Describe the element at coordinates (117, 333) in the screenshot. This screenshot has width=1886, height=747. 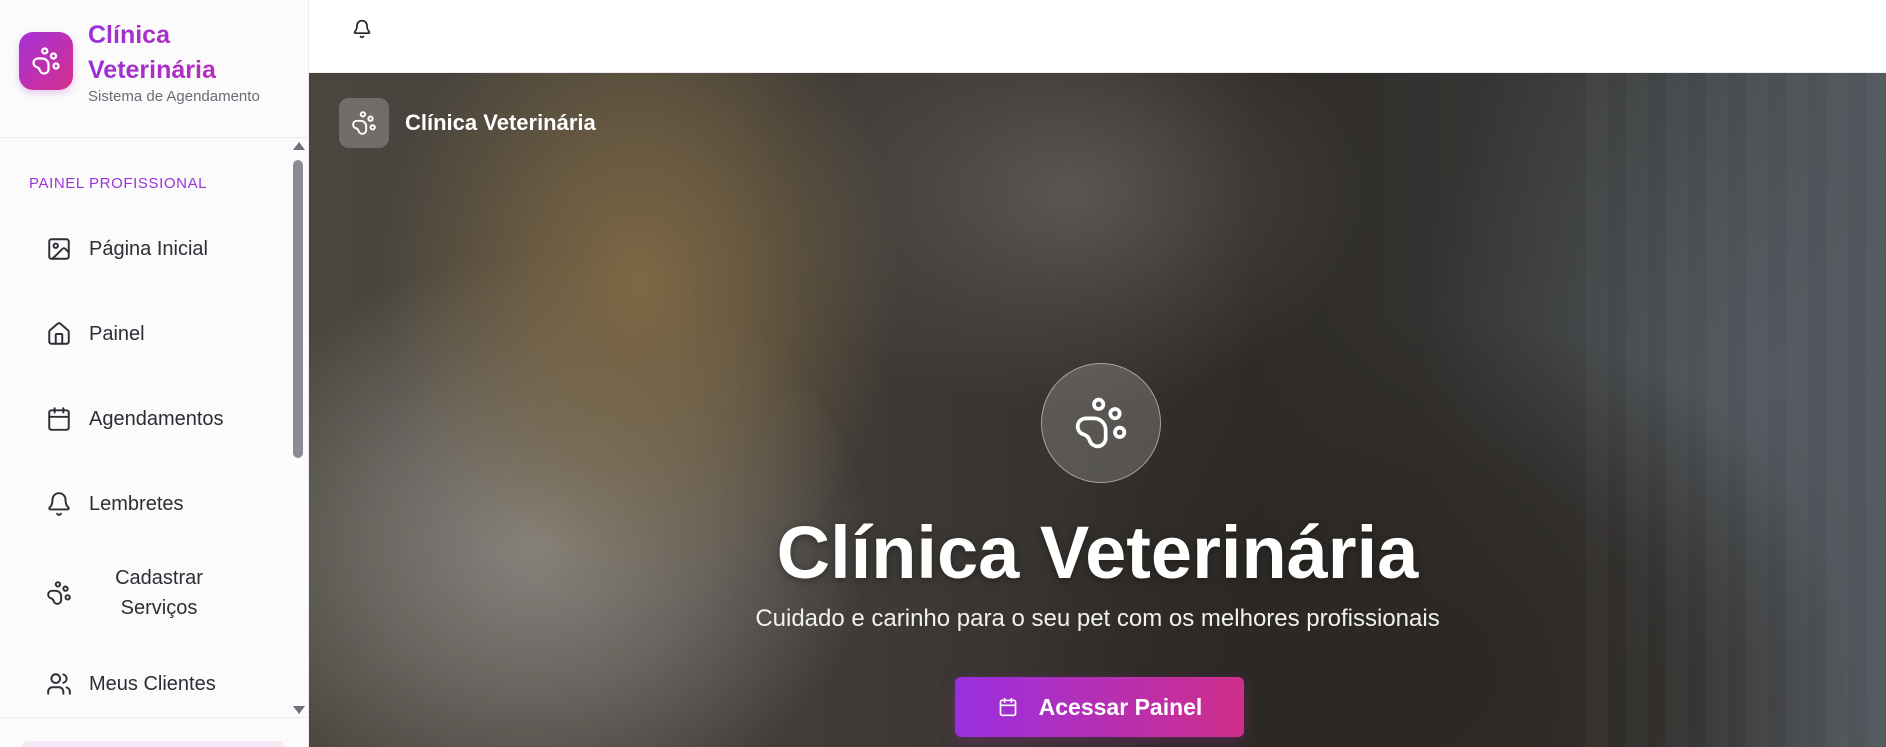
I see `sidebar-item-label: Painel` at that location.